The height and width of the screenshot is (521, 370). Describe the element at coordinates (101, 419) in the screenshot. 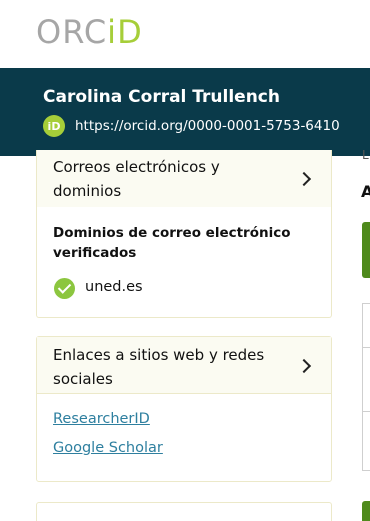

I see `link-researcherid: ResearcherID` at that location.